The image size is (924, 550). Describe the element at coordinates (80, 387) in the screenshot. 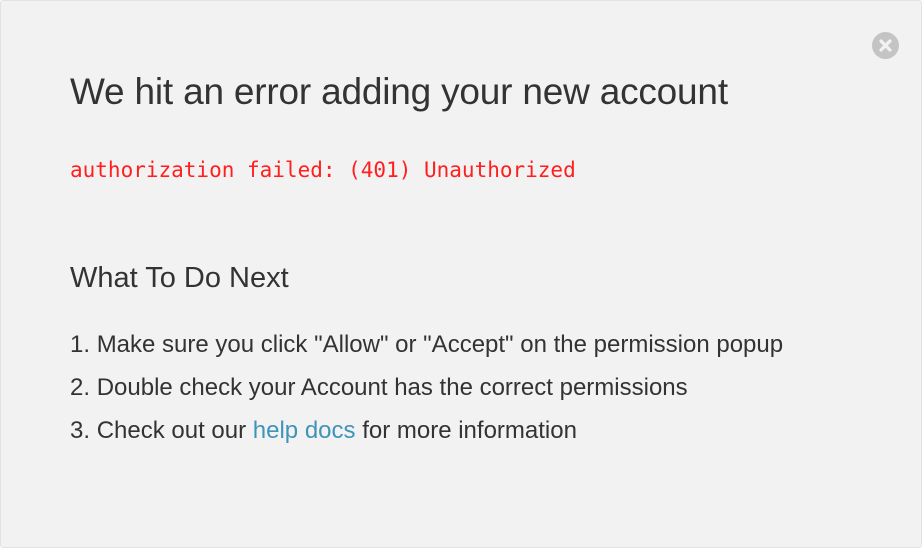

I see `step-number: 2.` at that location.